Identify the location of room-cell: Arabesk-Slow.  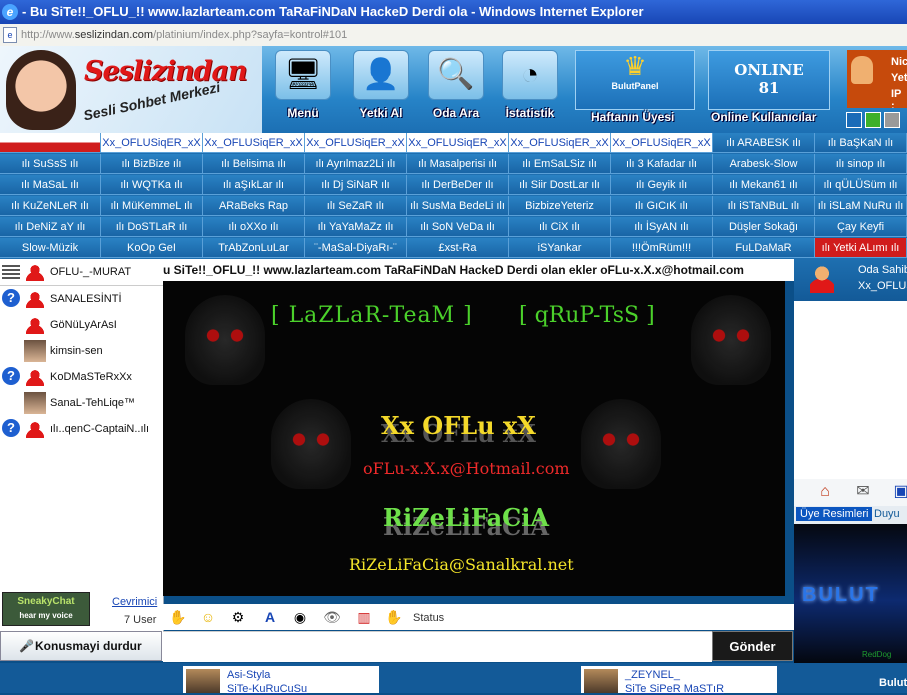
(764, 164).